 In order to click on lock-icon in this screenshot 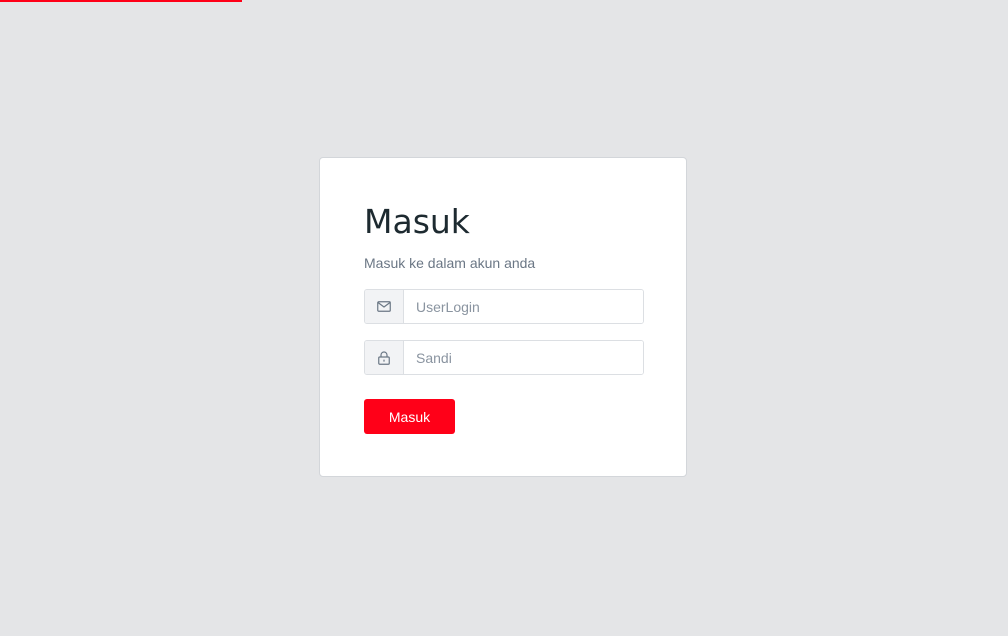, I will do `click(384, 357)`.